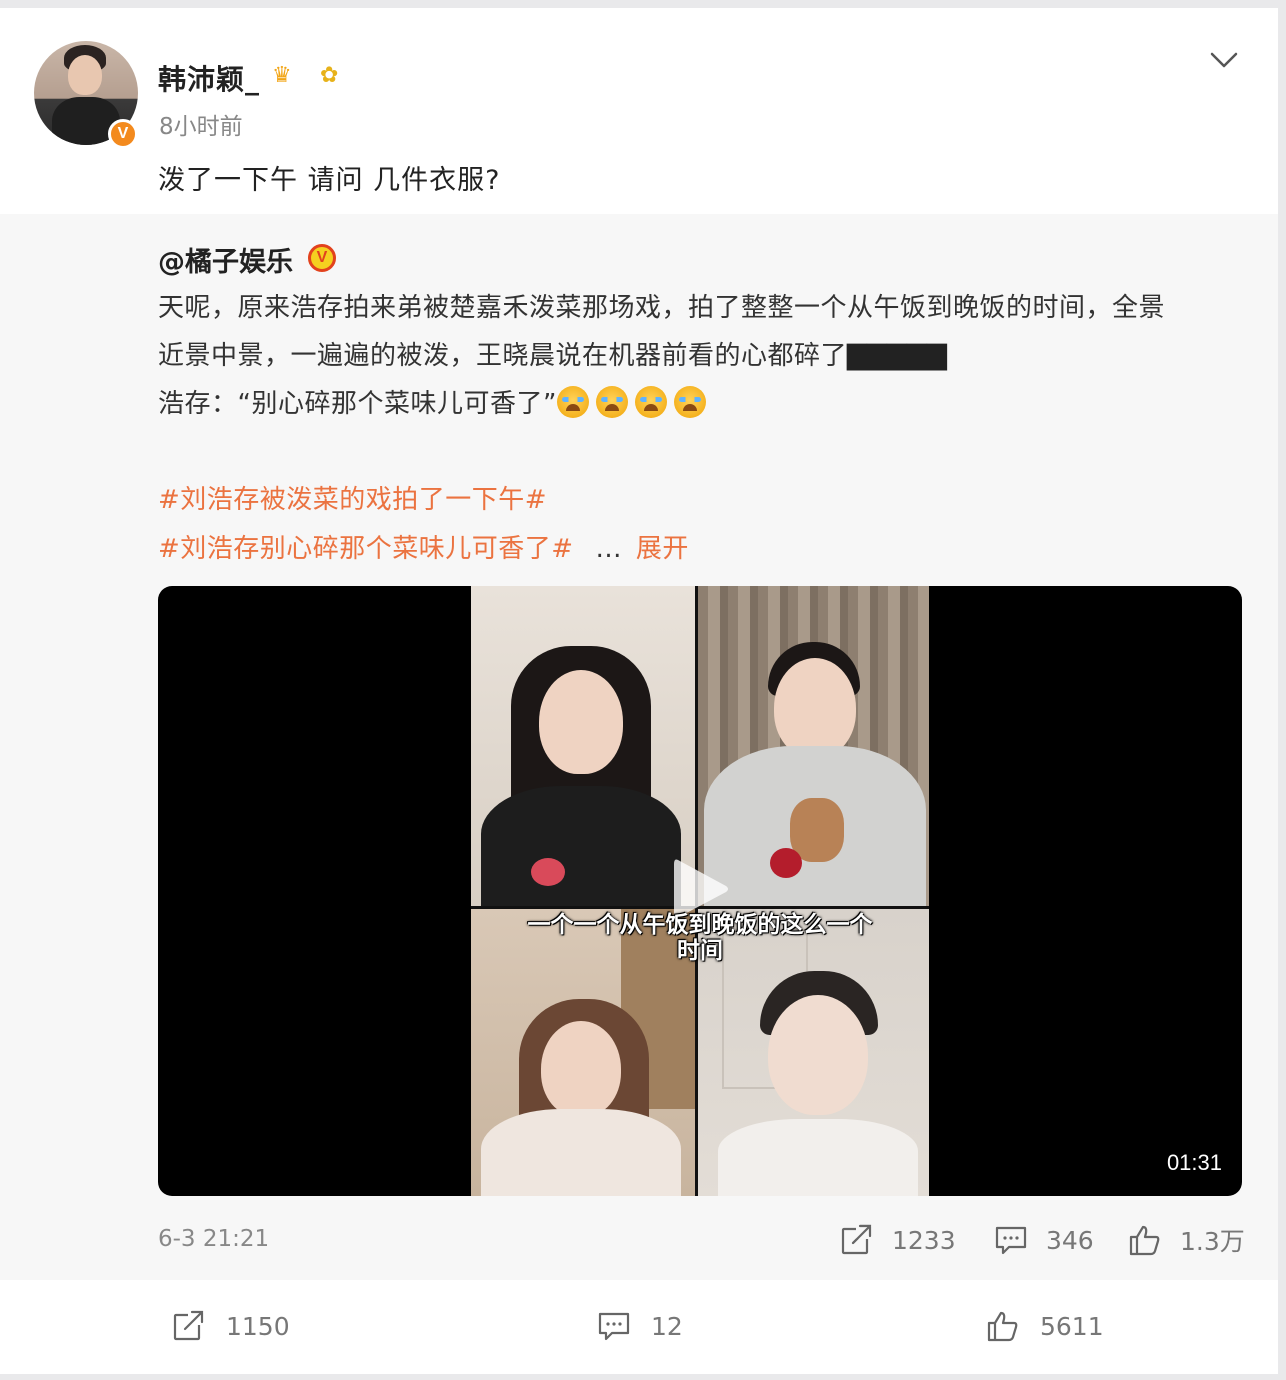 The width and height of the screenshot is (1286, 1380). I want to click on sunflower-icon: ✿, so click(333, 76).